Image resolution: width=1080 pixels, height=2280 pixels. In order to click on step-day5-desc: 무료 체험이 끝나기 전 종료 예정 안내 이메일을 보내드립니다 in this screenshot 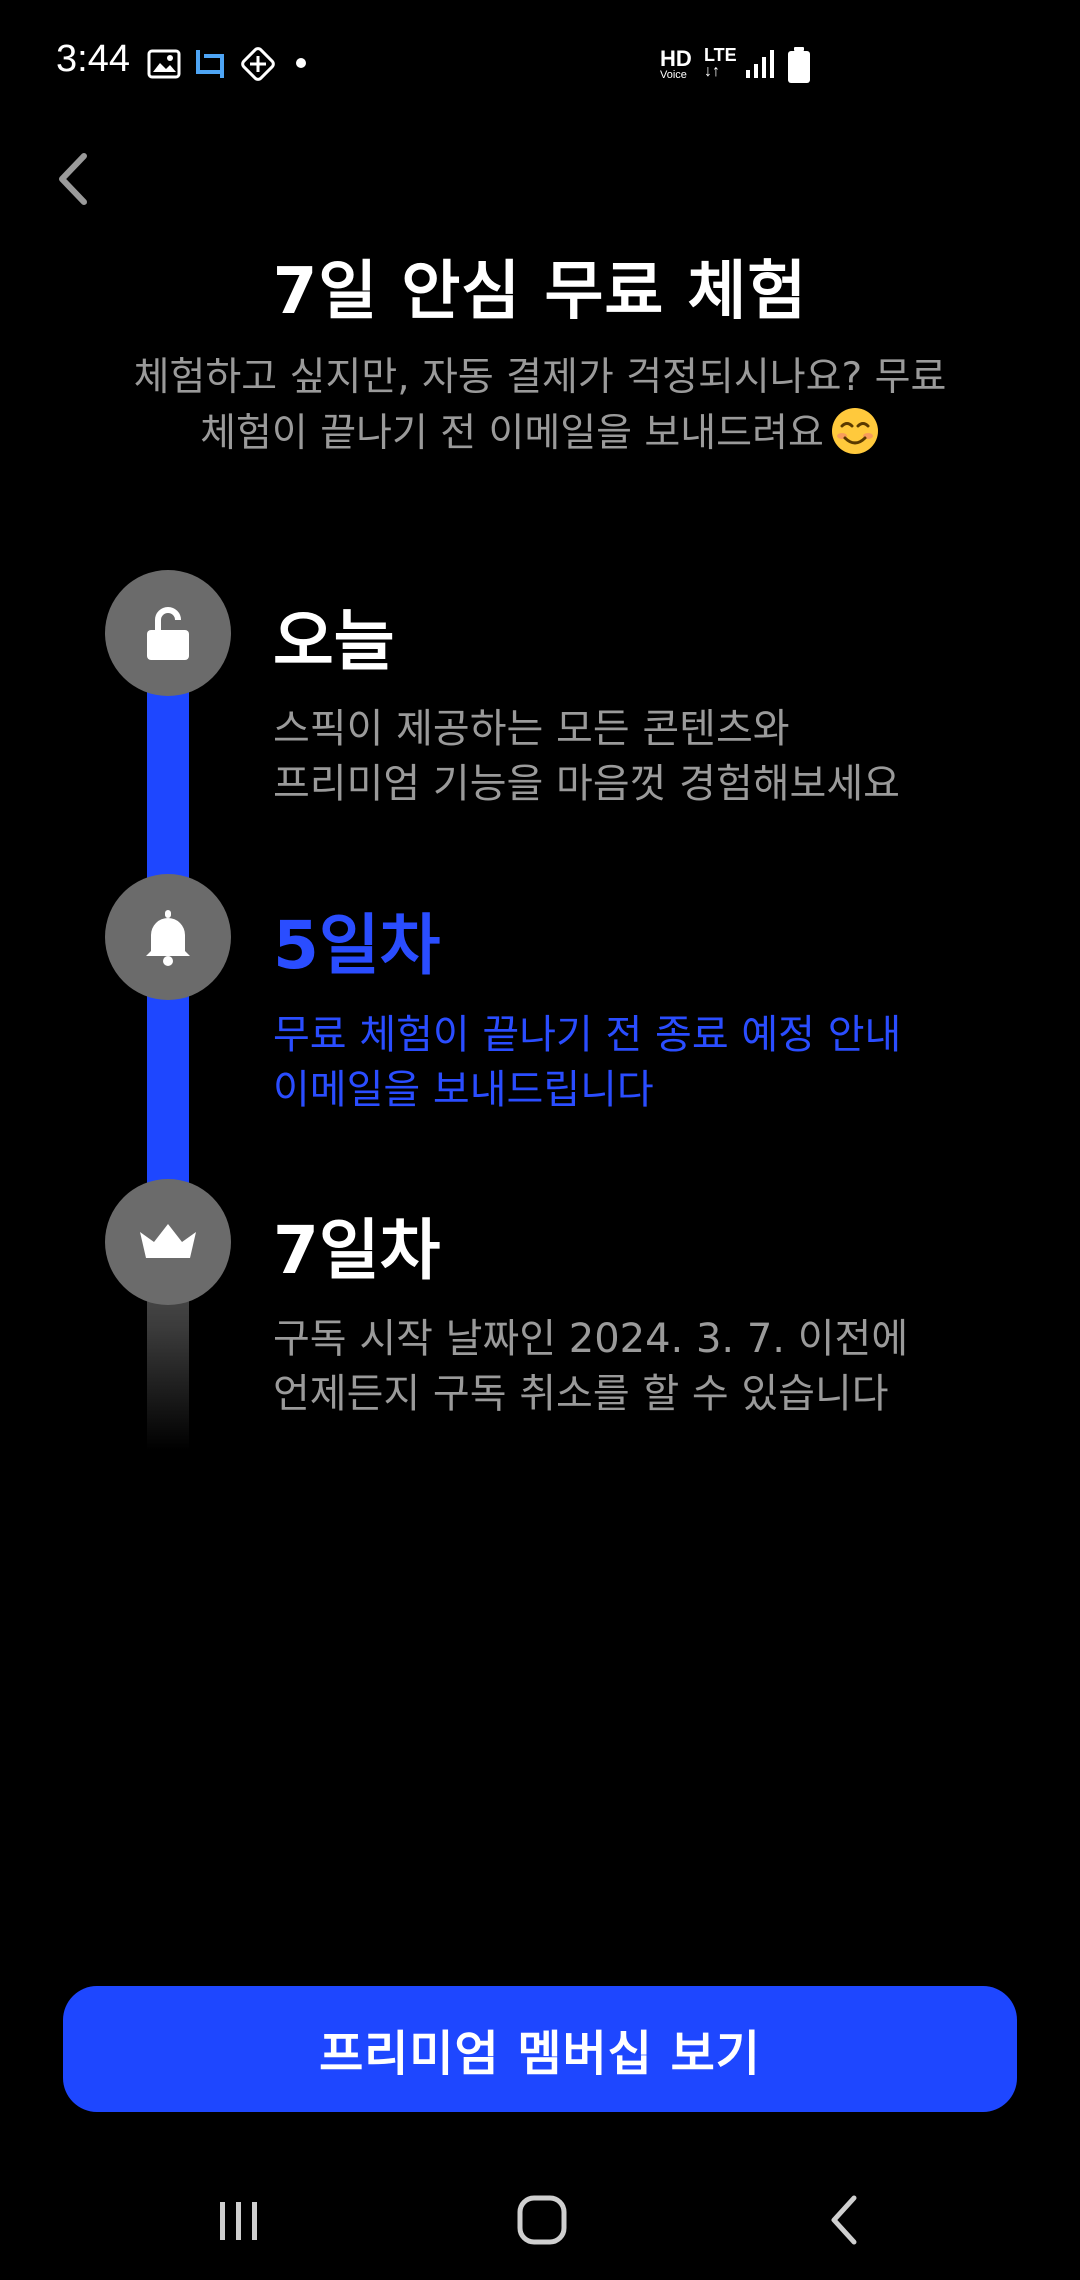, I will do `click(587, 1062)`.